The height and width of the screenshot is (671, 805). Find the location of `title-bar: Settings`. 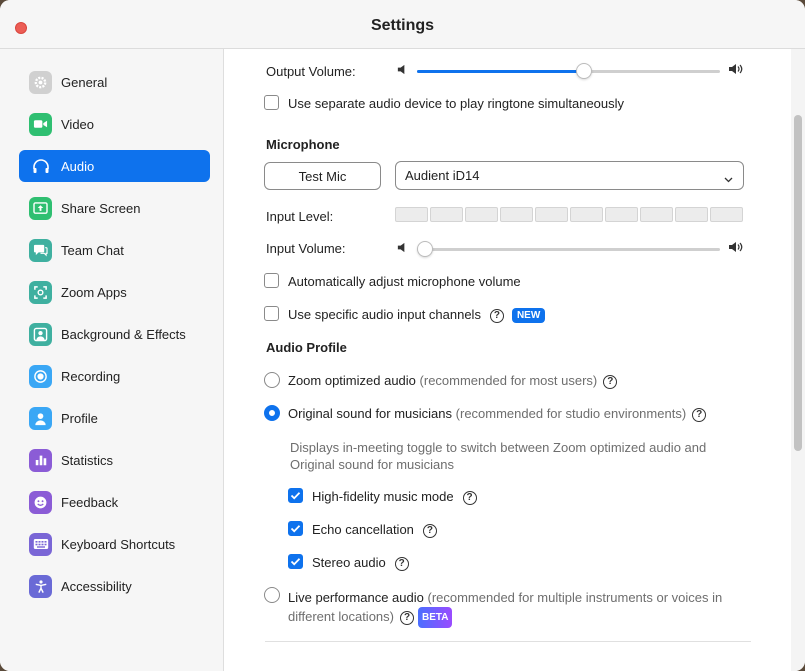

title-bar: Settings is located at coordinates (402, 24).